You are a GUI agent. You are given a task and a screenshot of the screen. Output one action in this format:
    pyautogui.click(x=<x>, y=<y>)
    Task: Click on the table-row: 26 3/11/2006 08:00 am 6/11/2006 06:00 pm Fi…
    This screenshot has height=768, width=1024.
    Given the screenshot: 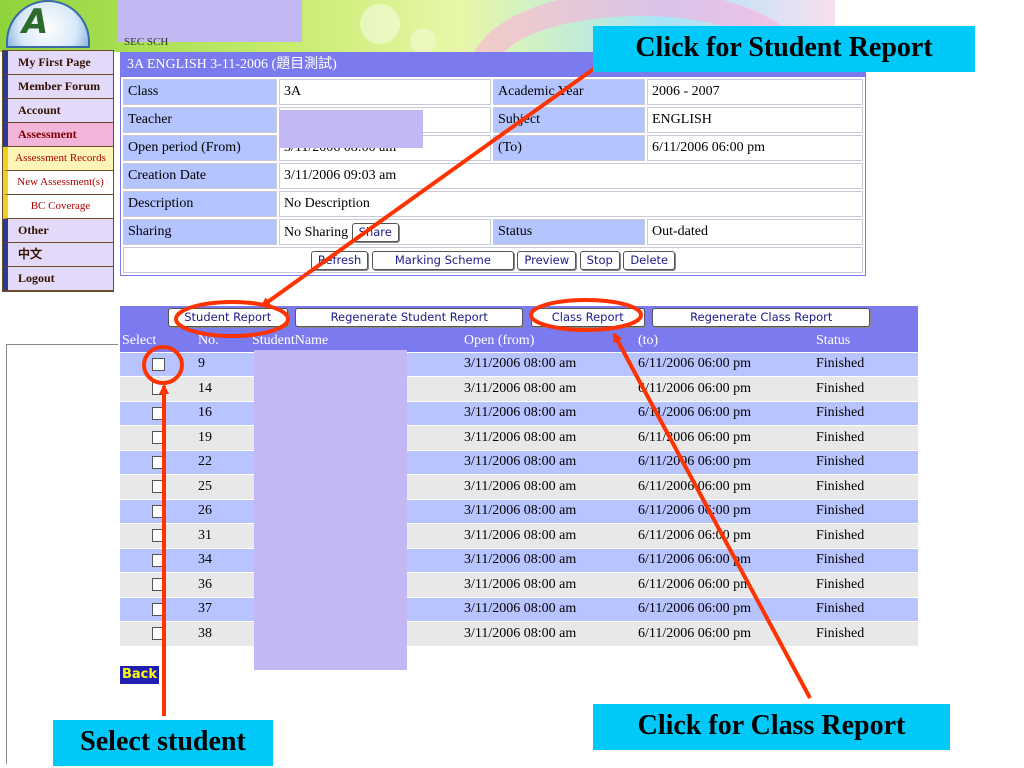 What is the action you would take?
    pyautogui.click(x=519, y=511)
    